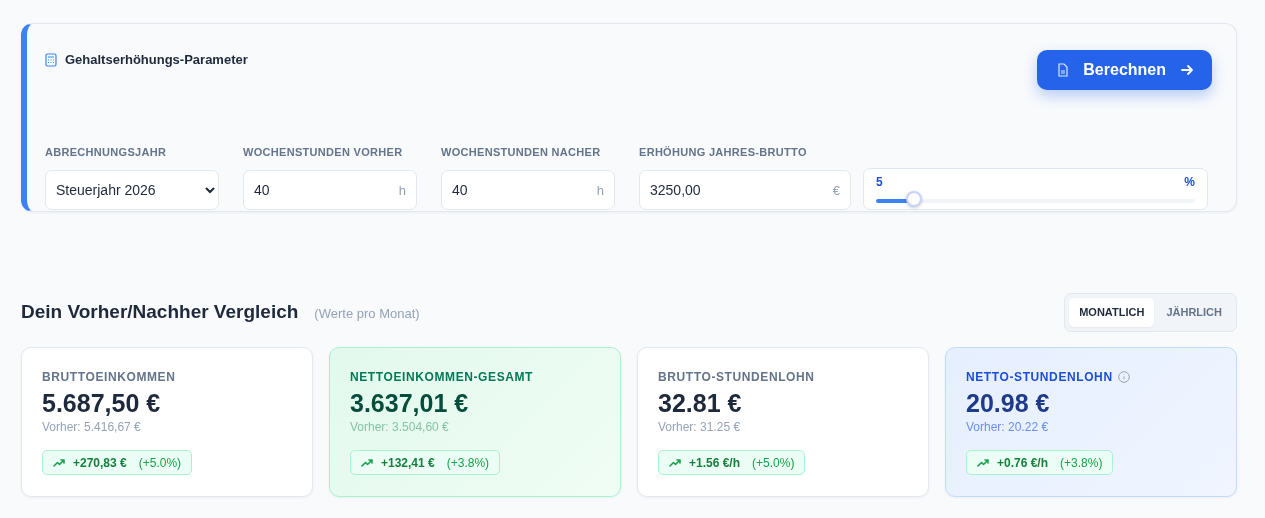 This screenshot has width=1265, height=518. Describe the element at coordinates (399, 427) in the screenshot. I see `previous-value: Vorher: 3.504,60 €` at that location.